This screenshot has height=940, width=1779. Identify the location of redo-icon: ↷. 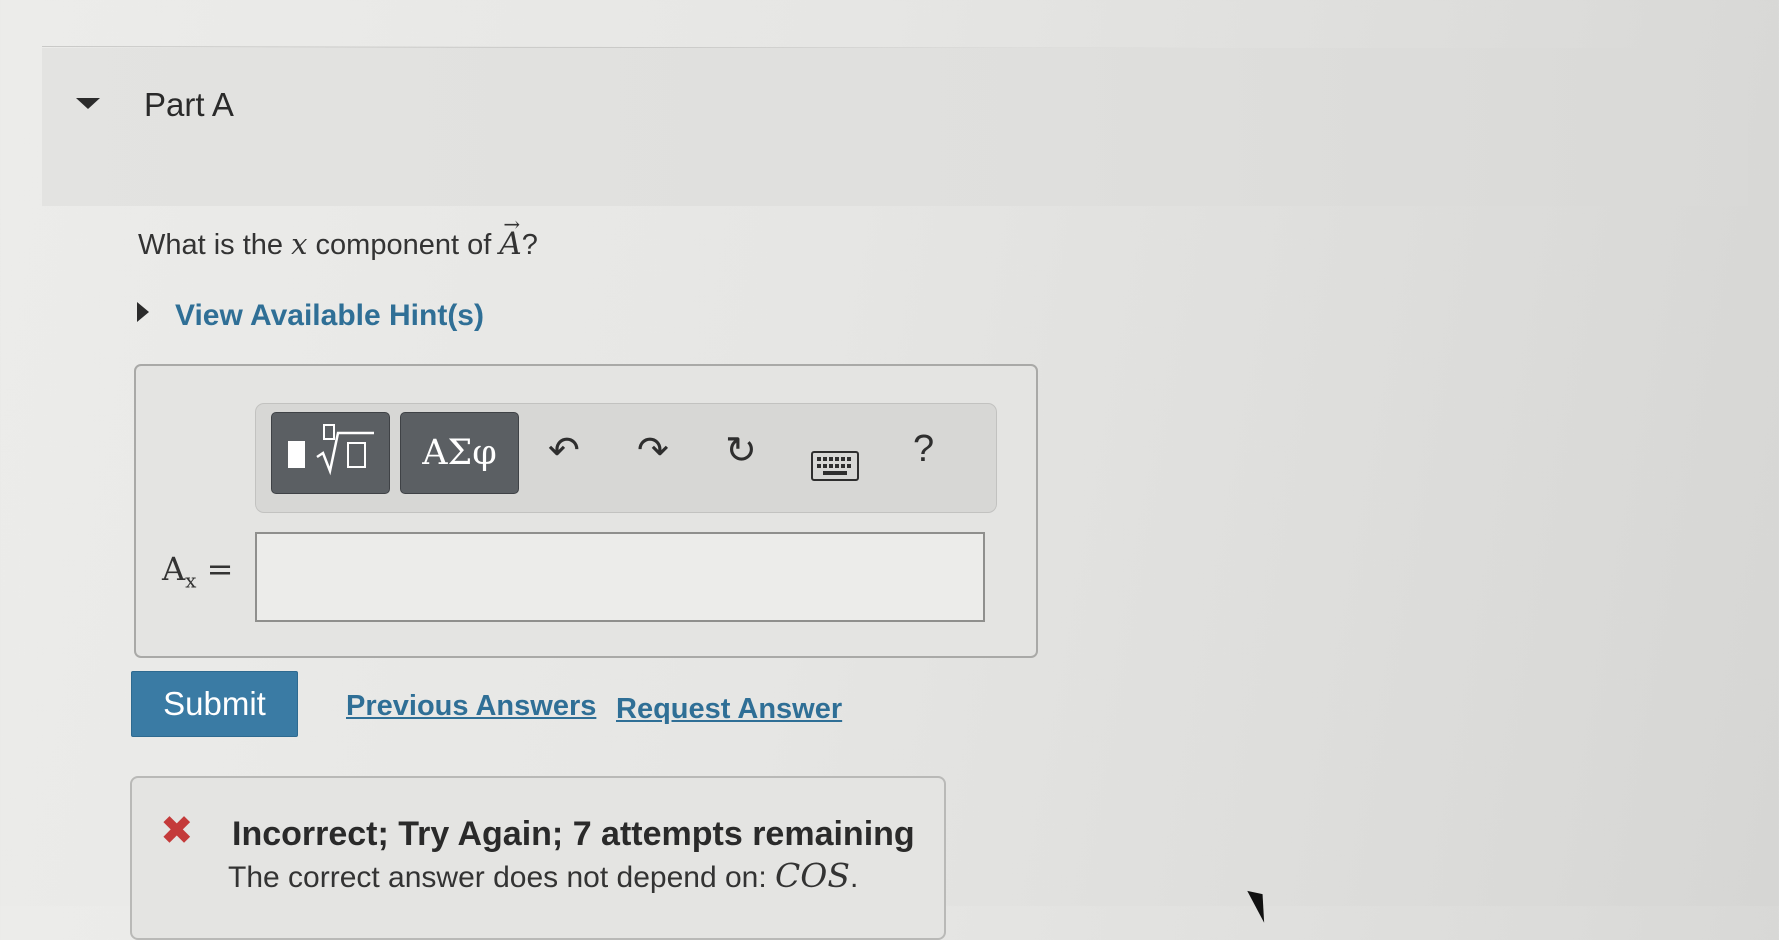
(653, 450).